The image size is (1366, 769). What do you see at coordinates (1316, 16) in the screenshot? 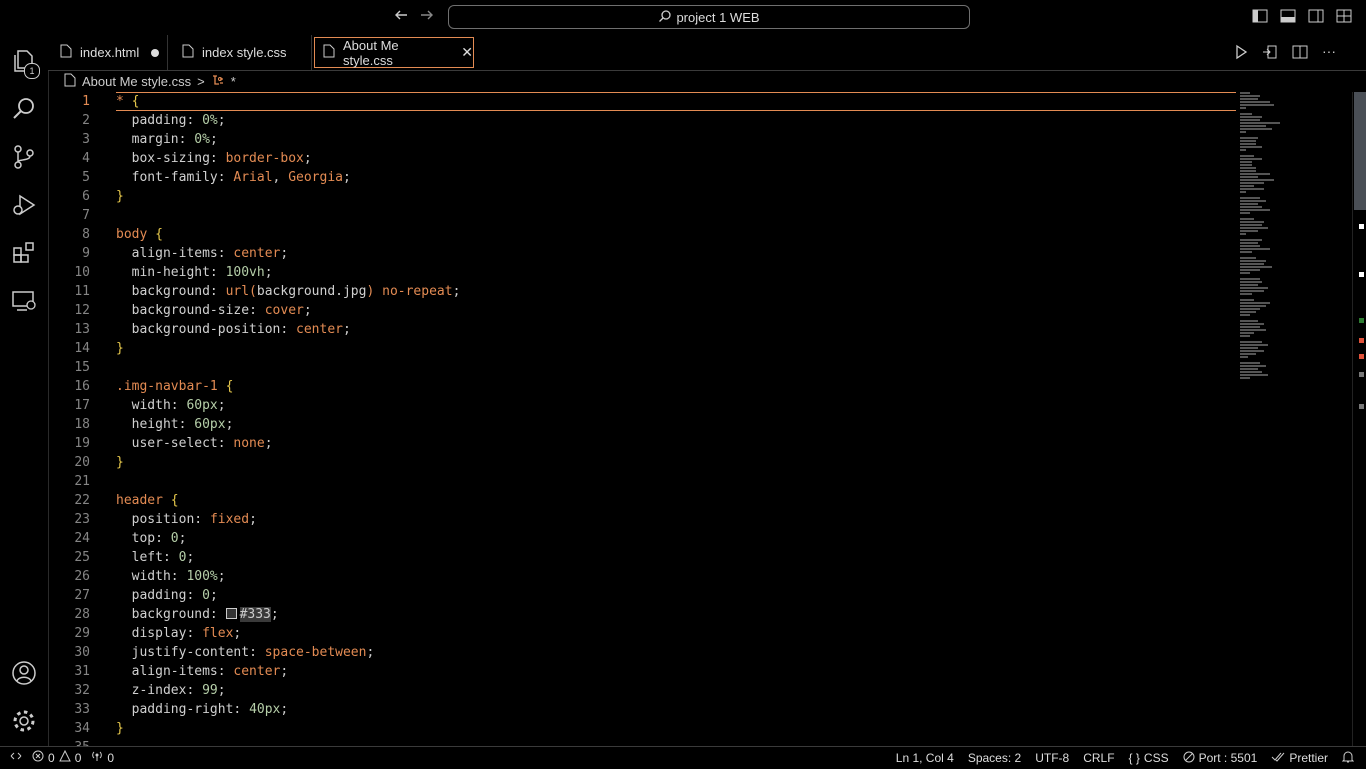
I see `toggle-secondary-sidebar-icon` at bounding box center [1316, 16].